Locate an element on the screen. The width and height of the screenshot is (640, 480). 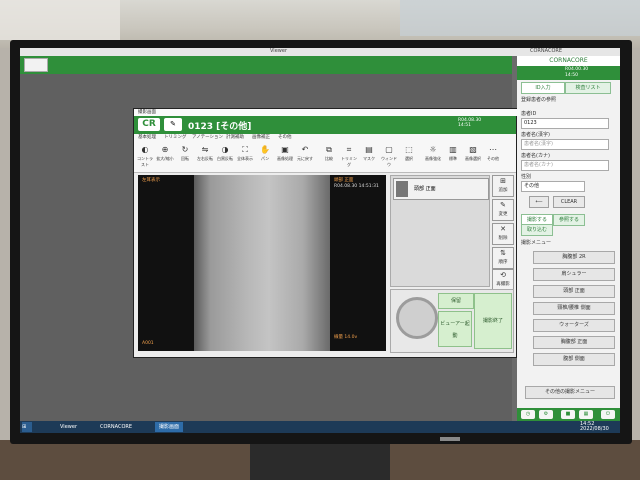
patient-id-field: 0123 is located at coordinates (565, 123).